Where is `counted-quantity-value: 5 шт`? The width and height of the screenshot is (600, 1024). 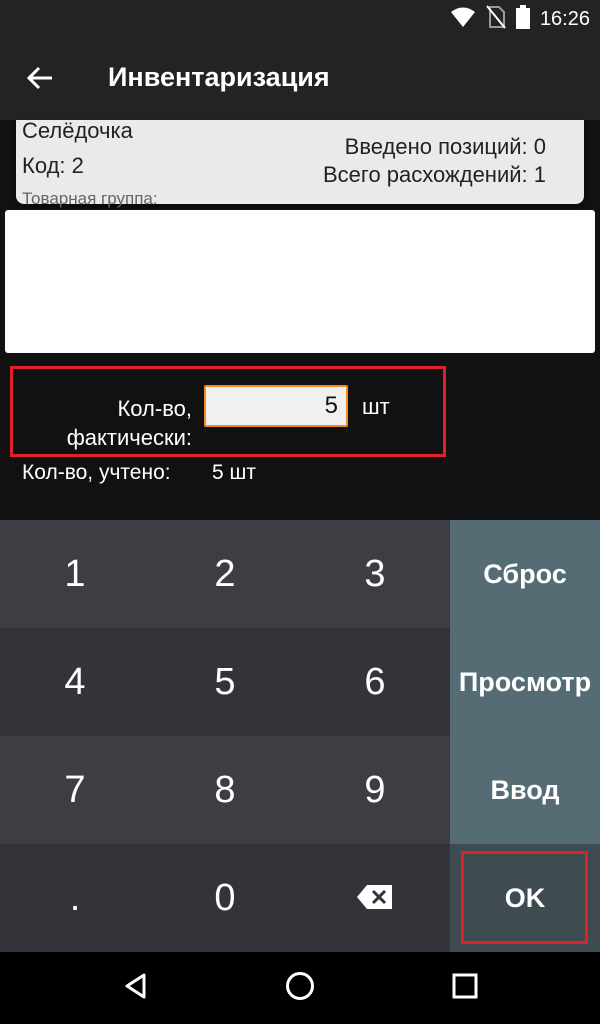 counted-quantity-value: 5 шт is located at coordinates (234, 472).